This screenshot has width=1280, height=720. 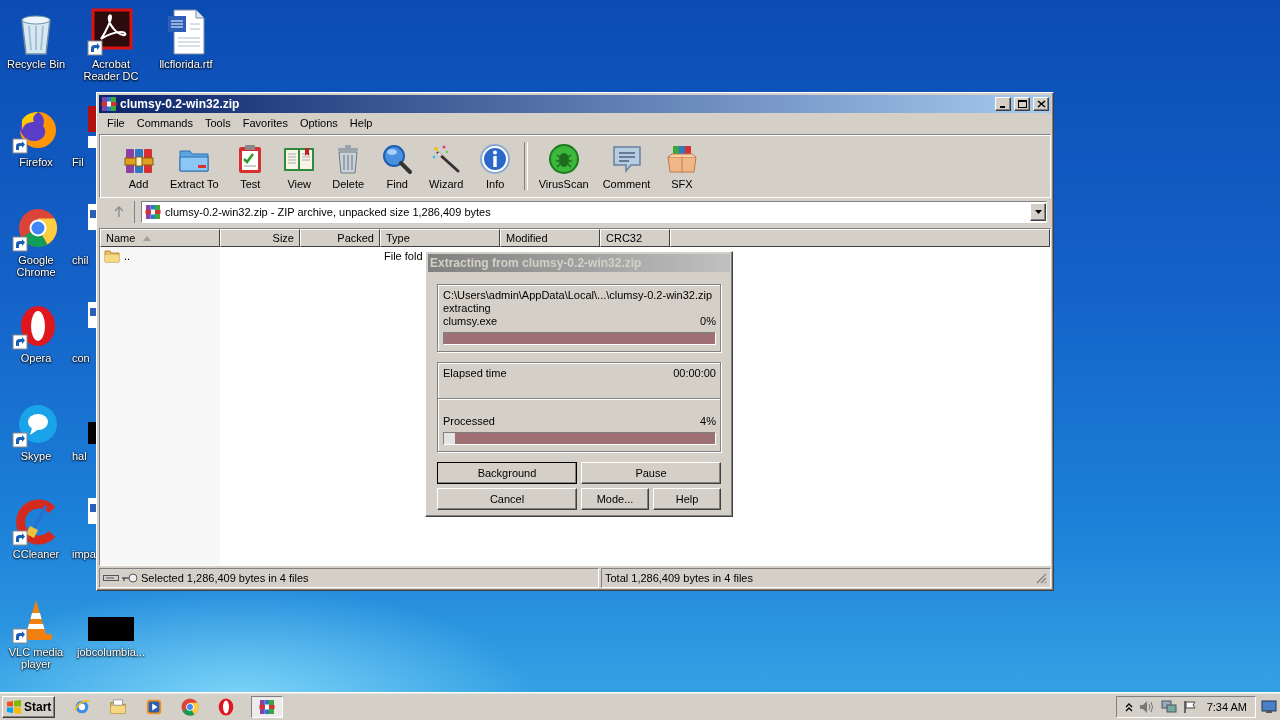 I want to click on caret-icon, so click(x=1038, y=212).